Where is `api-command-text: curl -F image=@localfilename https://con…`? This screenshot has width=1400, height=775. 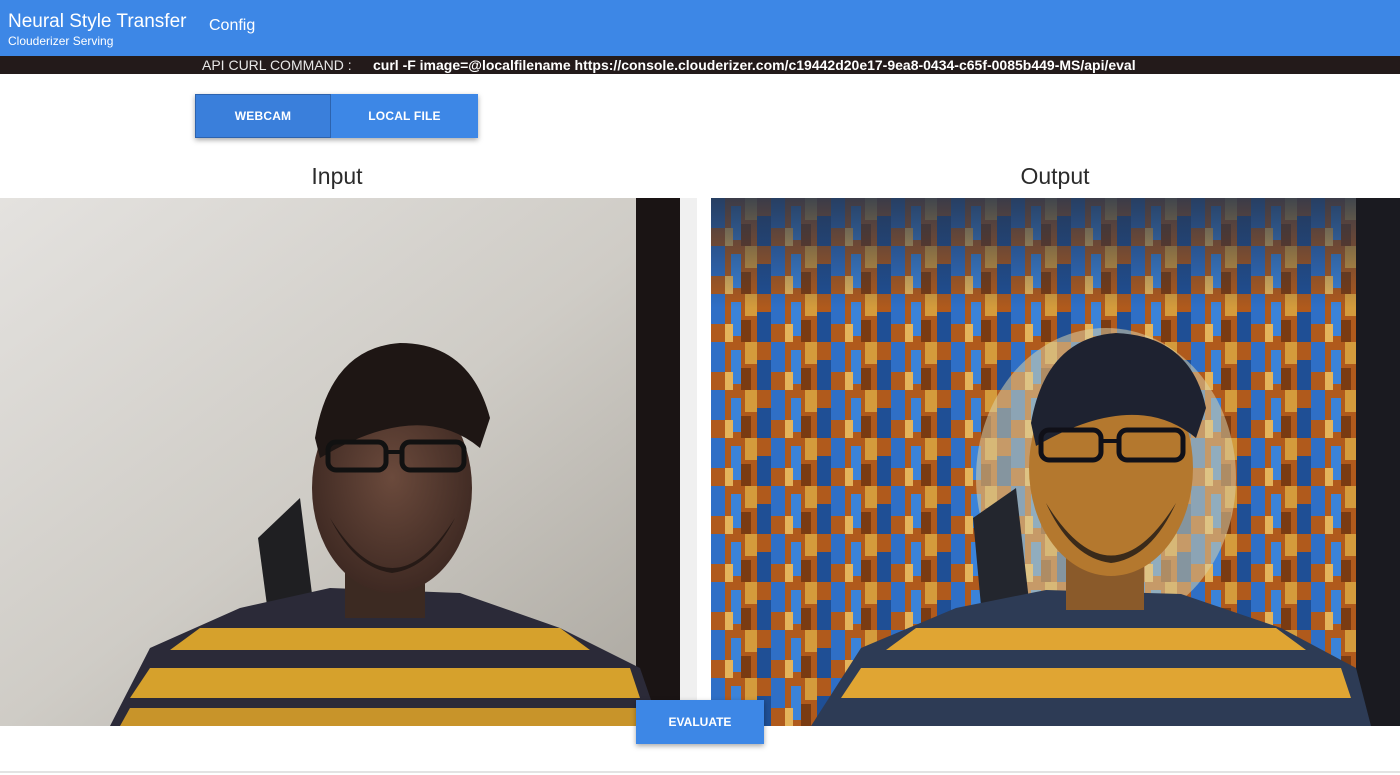 api-command-text: curl -F image=@localfilename https://con… is located at coordinates (754, 65).